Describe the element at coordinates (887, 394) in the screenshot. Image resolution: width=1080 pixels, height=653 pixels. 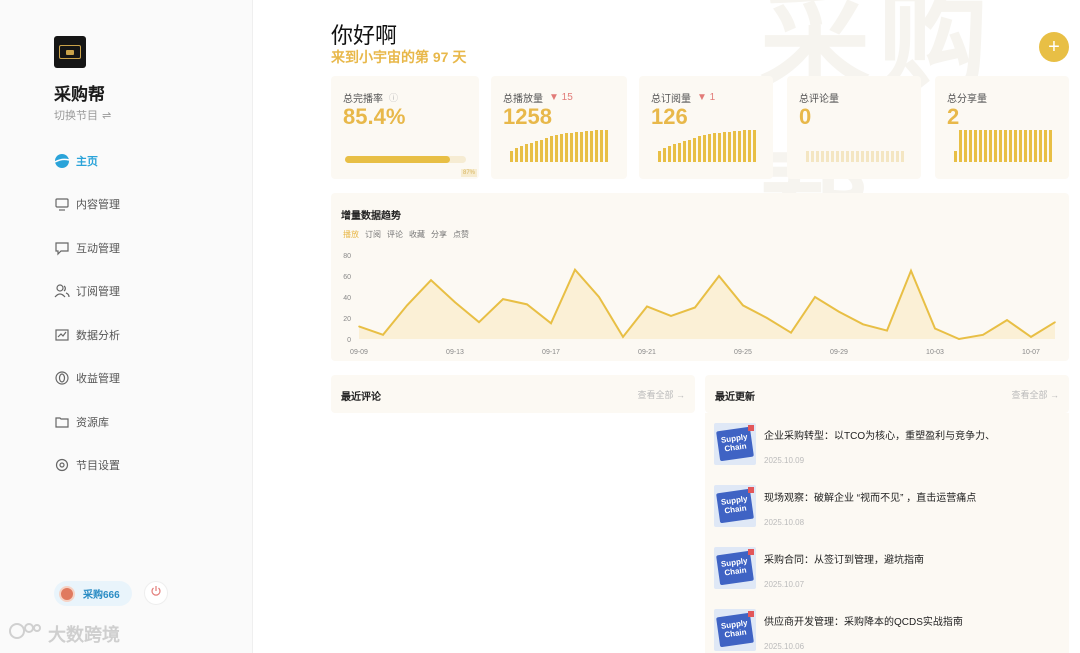
I see `recent-updates-panel: 最近更新 查看全部 →` at that location.